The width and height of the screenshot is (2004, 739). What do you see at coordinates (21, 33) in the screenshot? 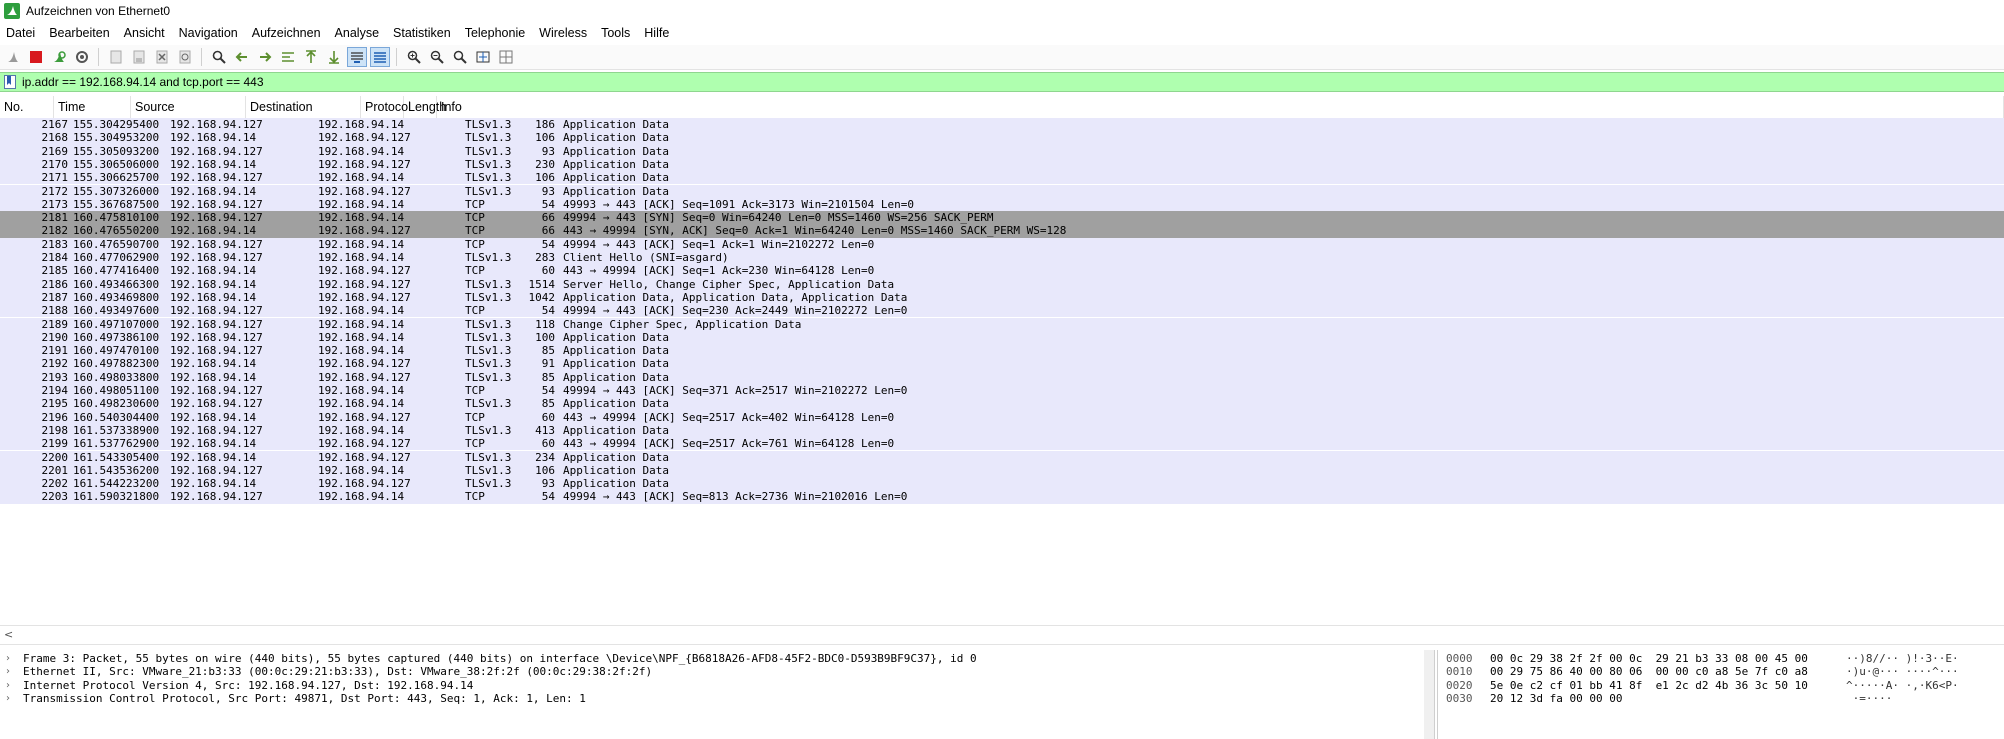
I see `menu-datei: Datei` at bounding box center [21, 33].